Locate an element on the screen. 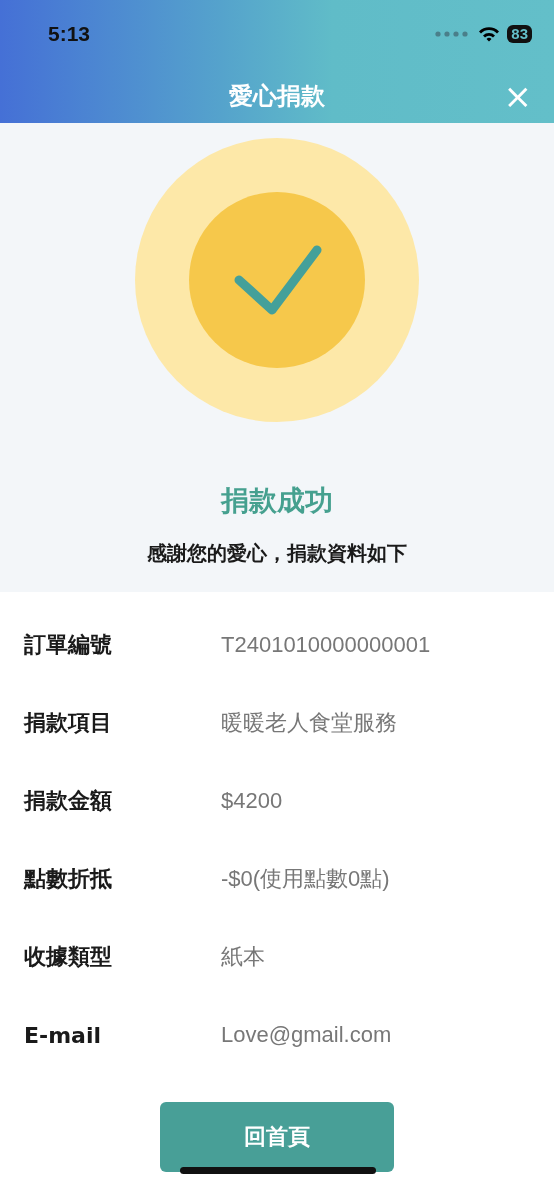  detail-label: E-mail is located at coordinates (63, 1035).